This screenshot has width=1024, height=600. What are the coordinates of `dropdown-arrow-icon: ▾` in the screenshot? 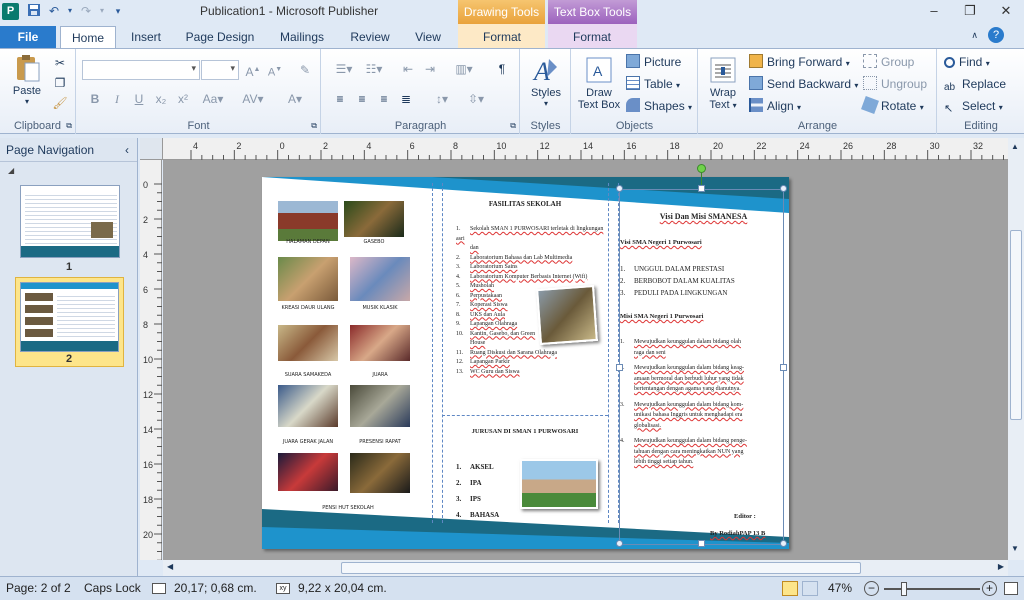 It's located at (70, 11).